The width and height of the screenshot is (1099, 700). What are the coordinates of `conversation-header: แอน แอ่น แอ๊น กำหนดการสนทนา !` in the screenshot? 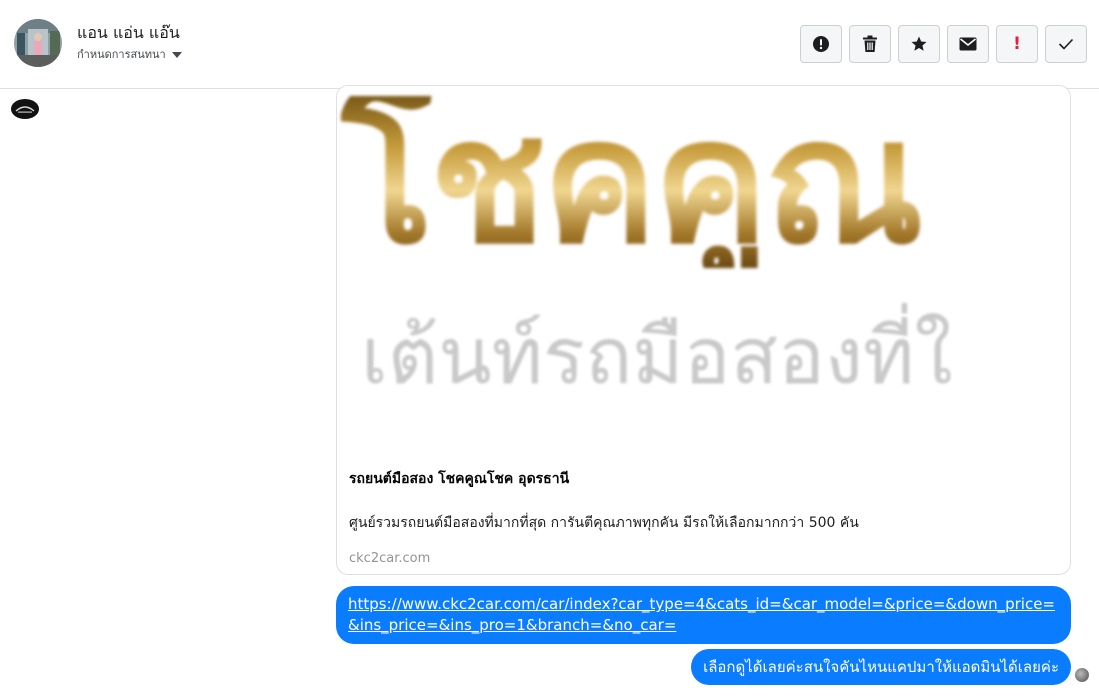 It's located at (549, 44).